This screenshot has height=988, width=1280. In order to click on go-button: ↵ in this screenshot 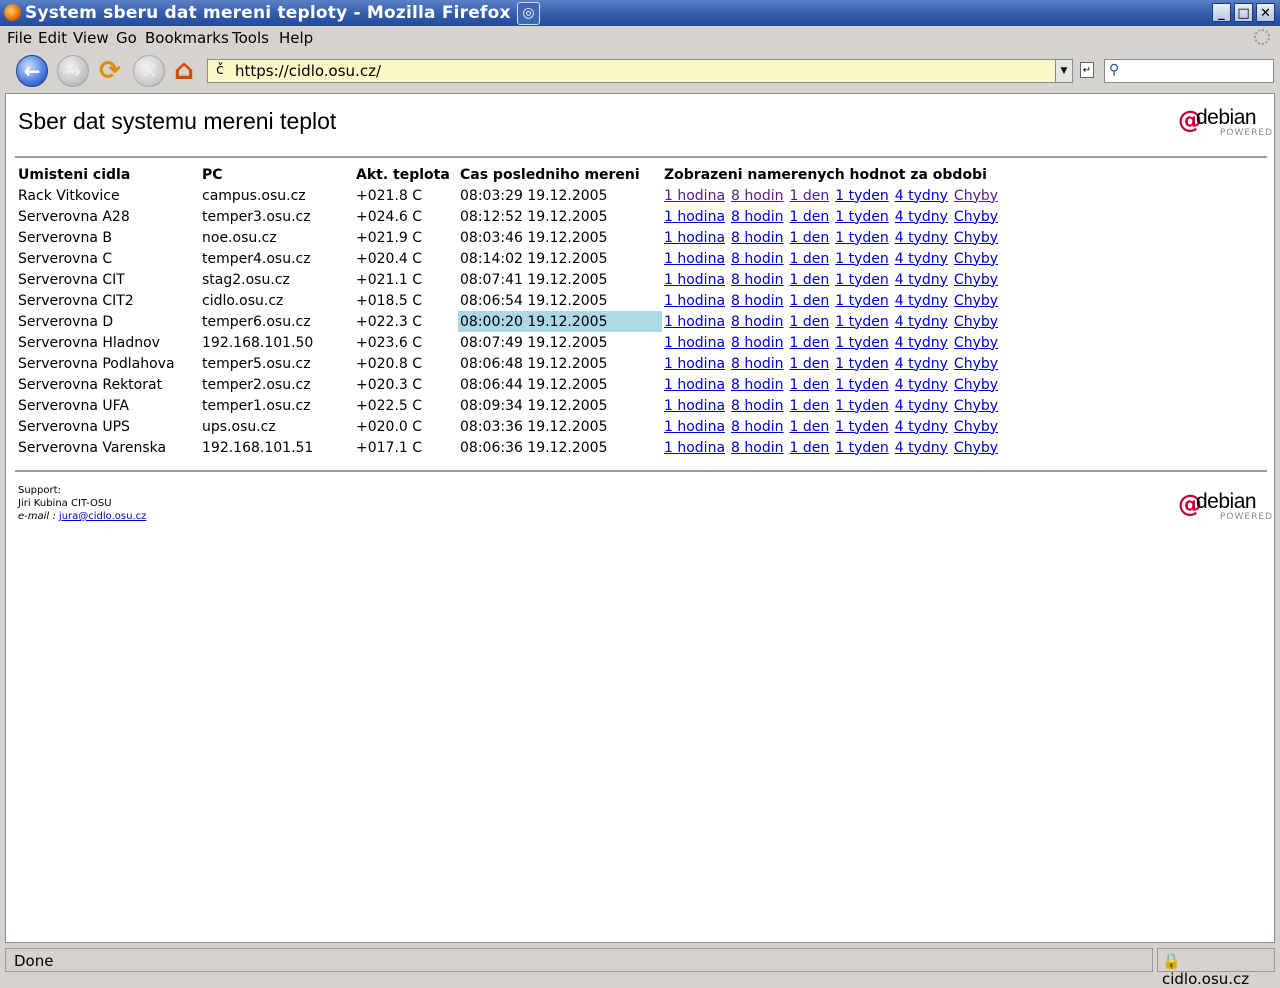, I will do `click(1087, 70)`.